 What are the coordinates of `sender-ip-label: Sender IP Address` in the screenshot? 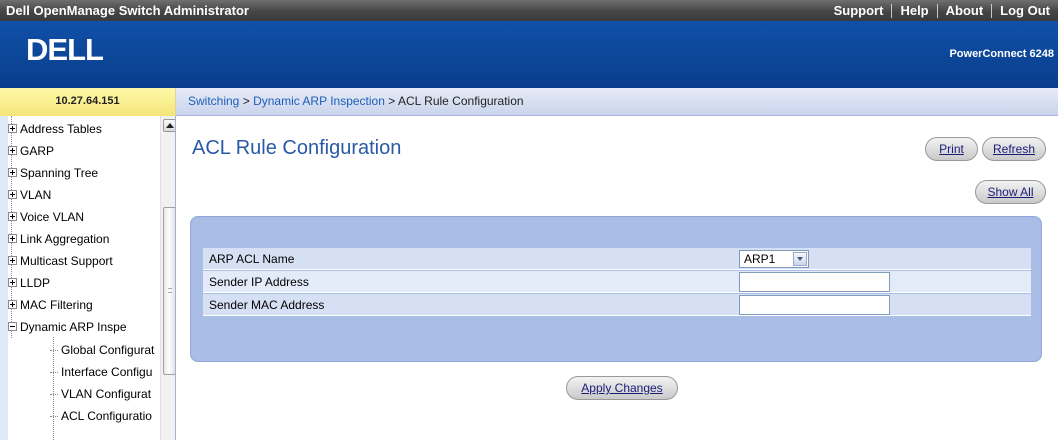 It's located at (259, 282).